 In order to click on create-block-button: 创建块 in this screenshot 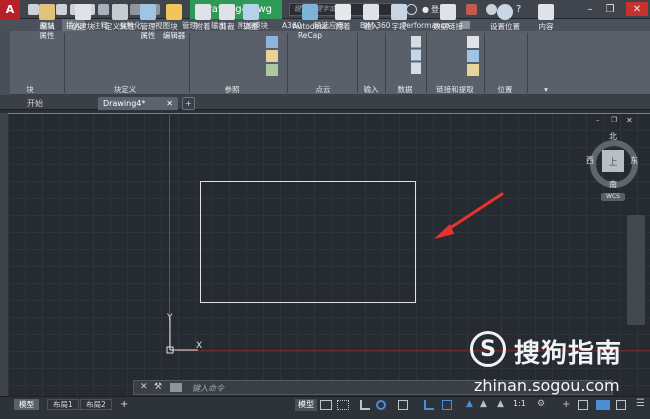, I will do `click(83, 17)`.